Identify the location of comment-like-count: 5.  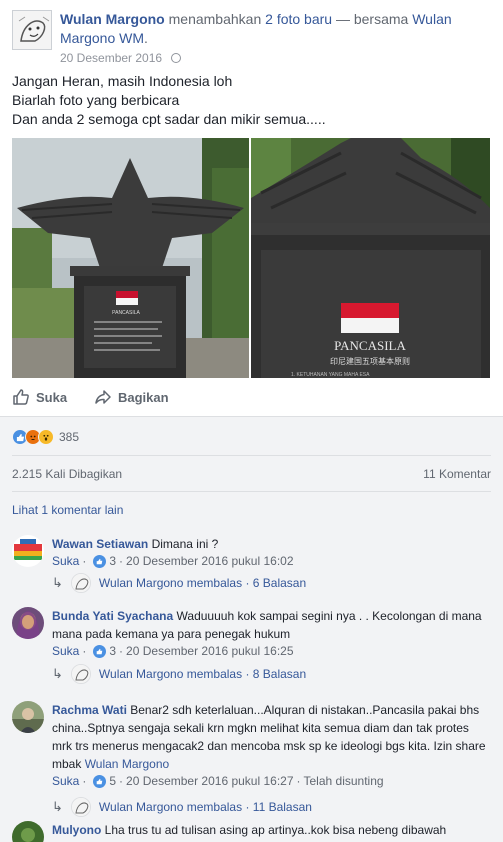
(112, 781).